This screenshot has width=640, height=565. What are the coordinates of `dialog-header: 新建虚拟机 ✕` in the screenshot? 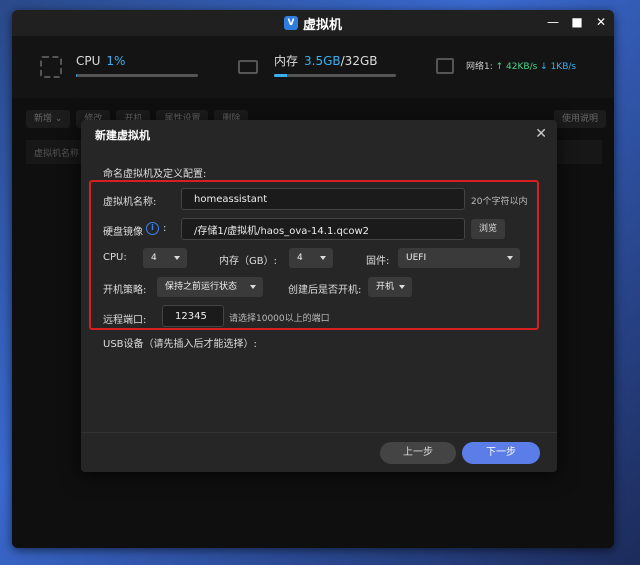 It's located at (319, 135).